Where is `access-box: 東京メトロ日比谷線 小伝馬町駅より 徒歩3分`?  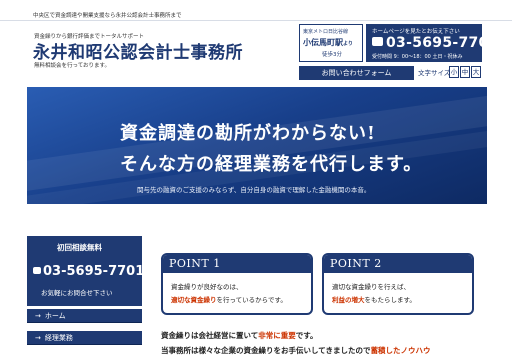
access-box: 東京メトロ日比谷線 小伝馬町駅より 徒歩3分 is located at coordinates (331, 43).